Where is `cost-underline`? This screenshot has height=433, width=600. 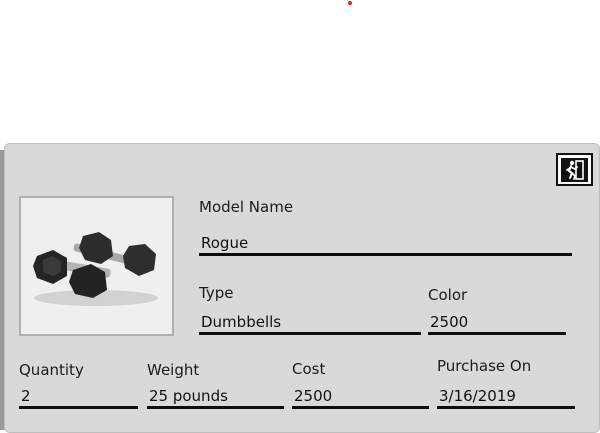 cost-underline is located at coordinates (360, 407).